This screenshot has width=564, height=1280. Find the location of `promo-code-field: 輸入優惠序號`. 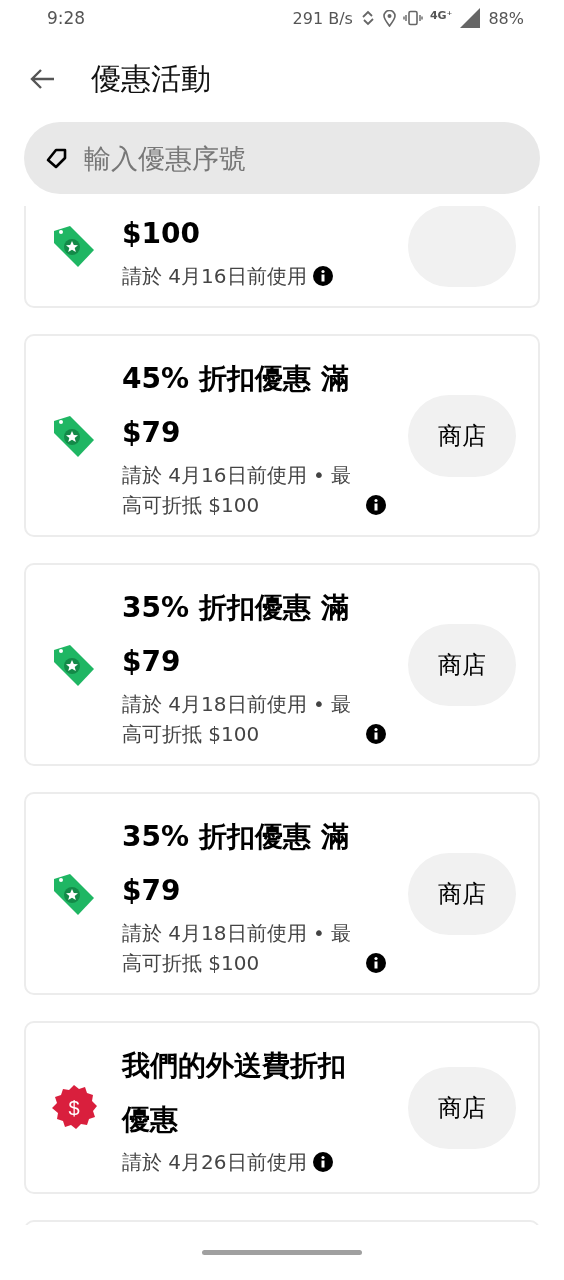

promo-code-field: 輸入優惠序號 is located at coordinates (282, 158).